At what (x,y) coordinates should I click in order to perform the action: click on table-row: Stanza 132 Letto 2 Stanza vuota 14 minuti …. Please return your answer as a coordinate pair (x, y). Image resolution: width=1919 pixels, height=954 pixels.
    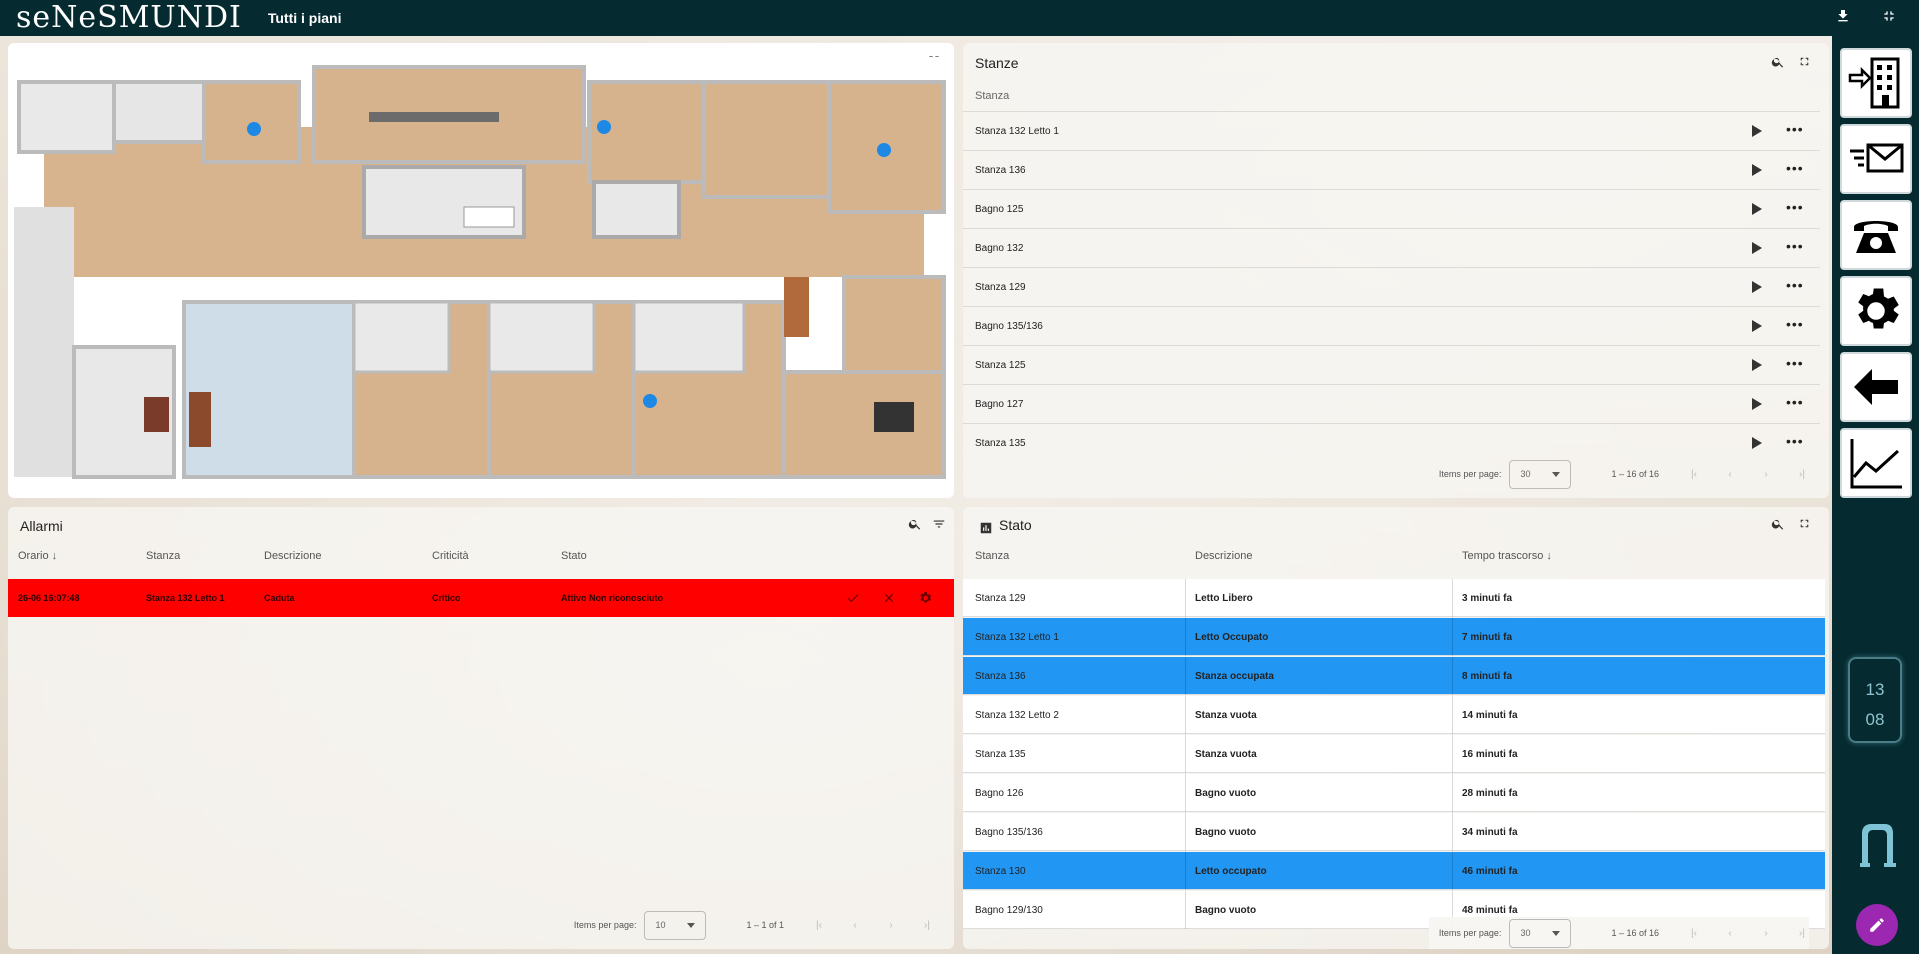
    Looking at the image, I should click on (1394, 715).